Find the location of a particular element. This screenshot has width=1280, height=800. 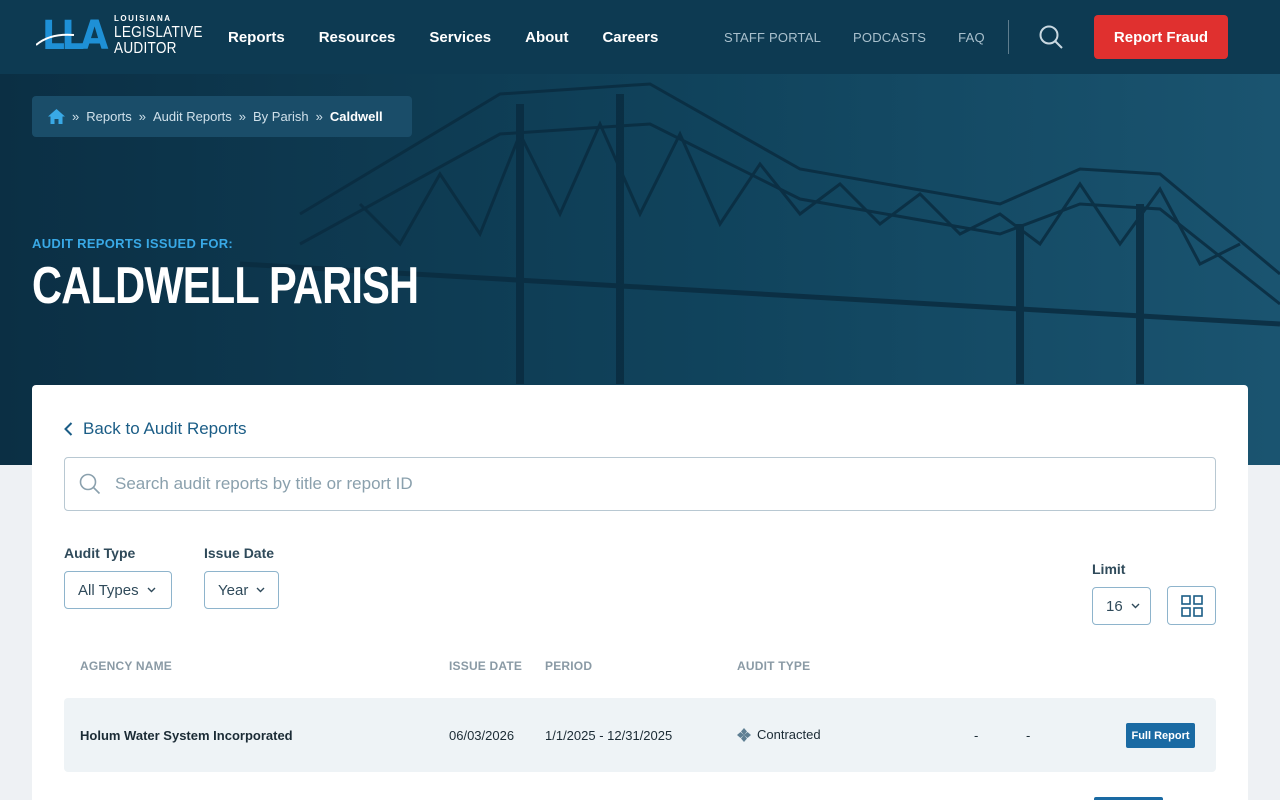

back-link: Back to Audit Reports is located at coordinates (155, 429).